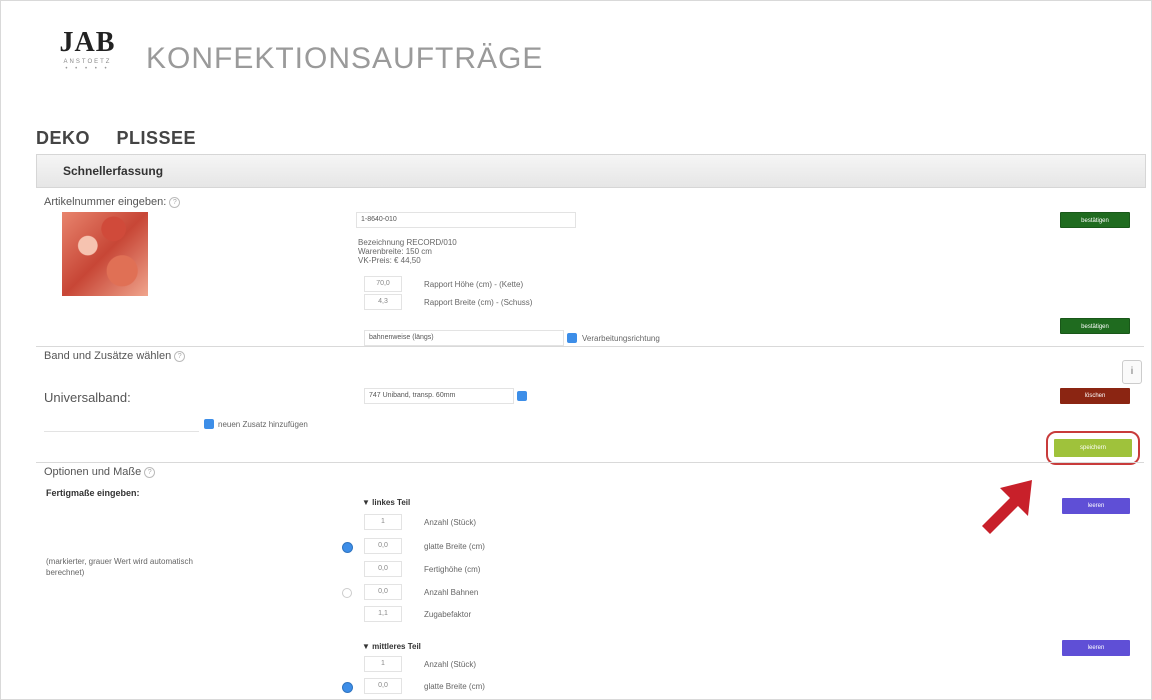 This screenshot has width=1152, height=700. What do you see at coordinates (383, 686) in the screenshot?
I see `middle-width-input: 0,0` at bounding box center [383, 686].